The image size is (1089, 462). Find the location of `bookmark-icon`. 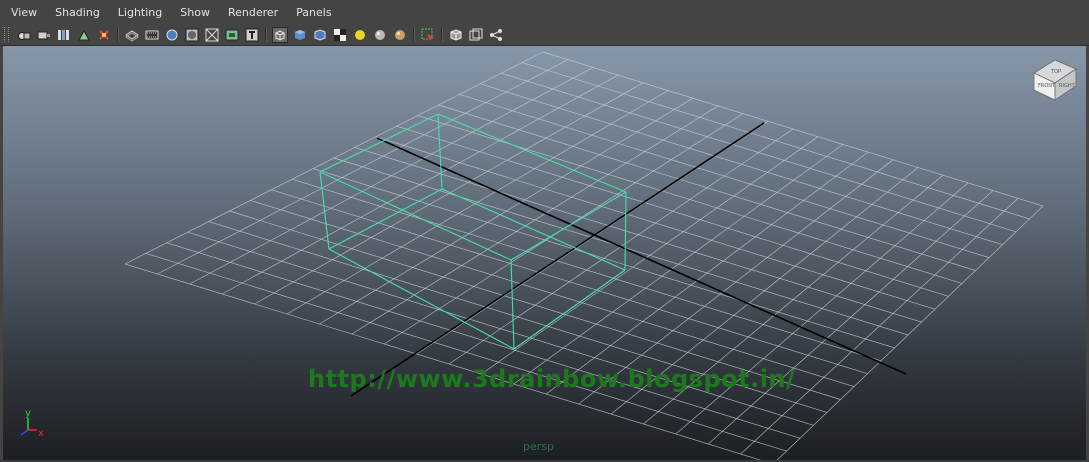

bookmark-icon is located at coordinates (84, 35).